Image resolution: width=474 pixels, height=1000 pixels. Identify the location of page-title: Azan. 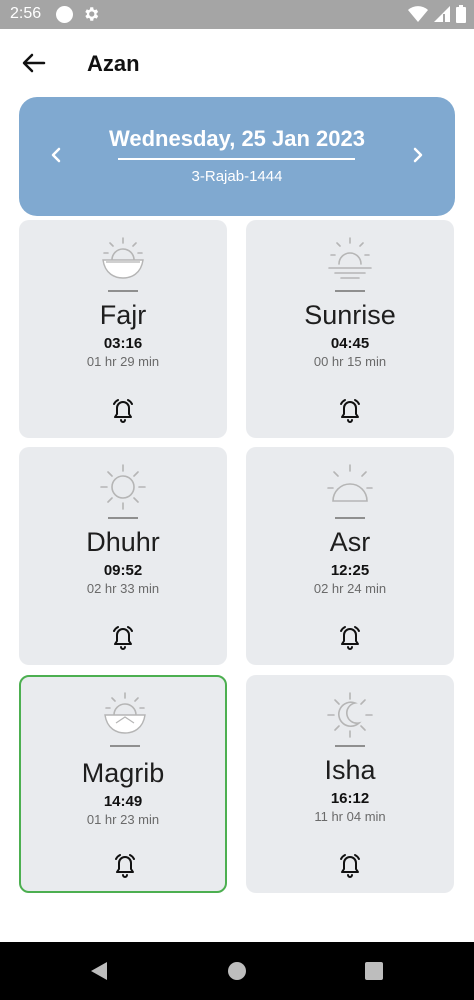
(113, 63).